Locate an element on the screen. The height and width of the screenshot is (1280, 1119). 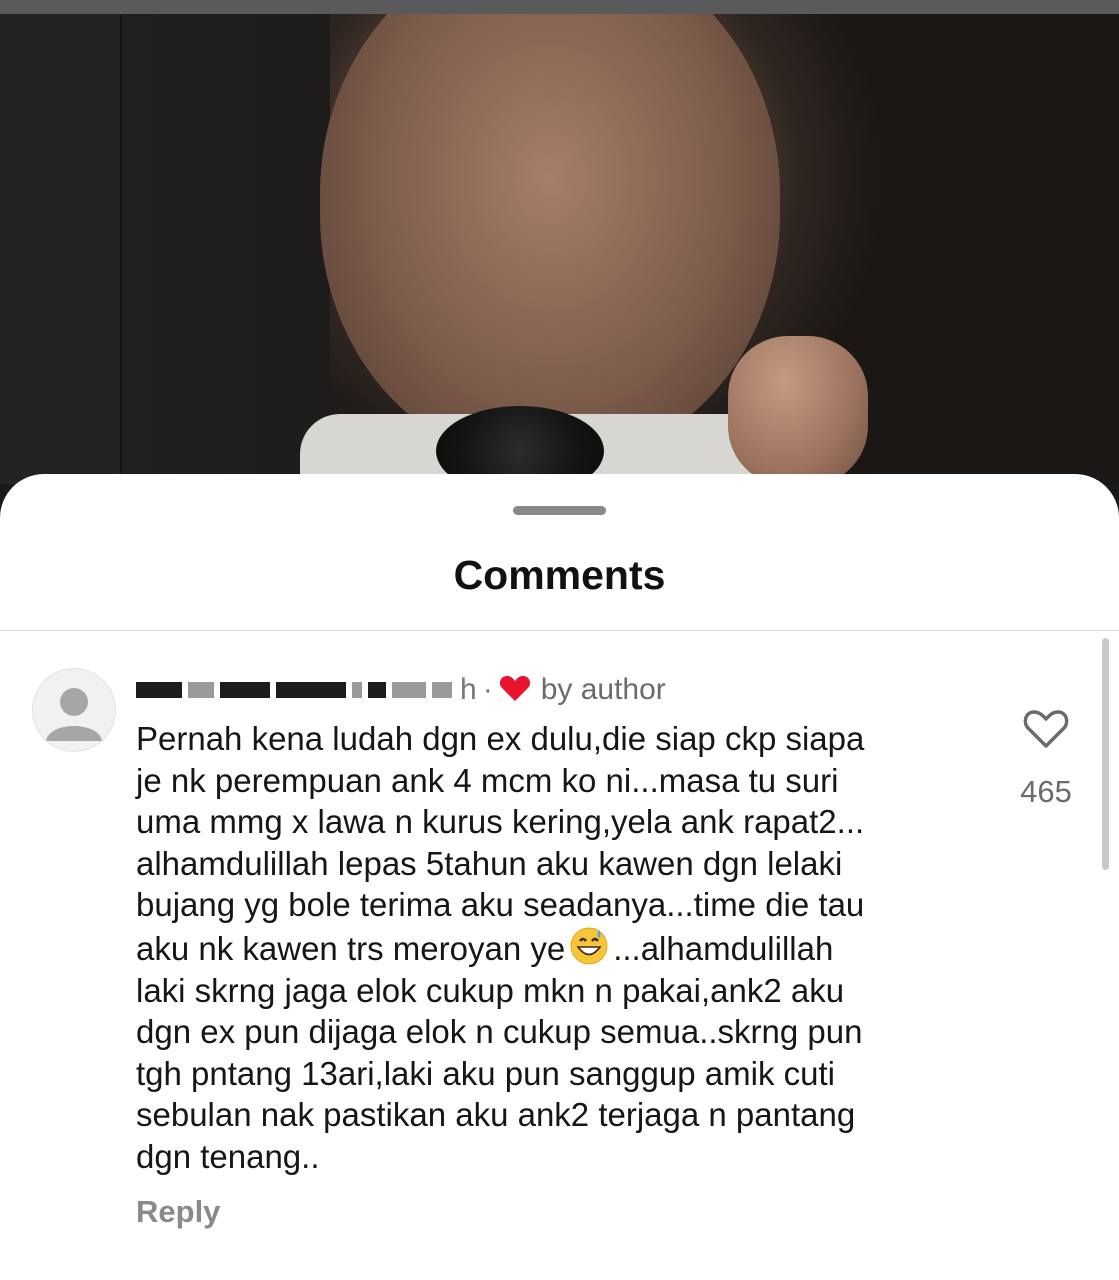
comment-meta: h · by author is located at coordinates (401, 690).